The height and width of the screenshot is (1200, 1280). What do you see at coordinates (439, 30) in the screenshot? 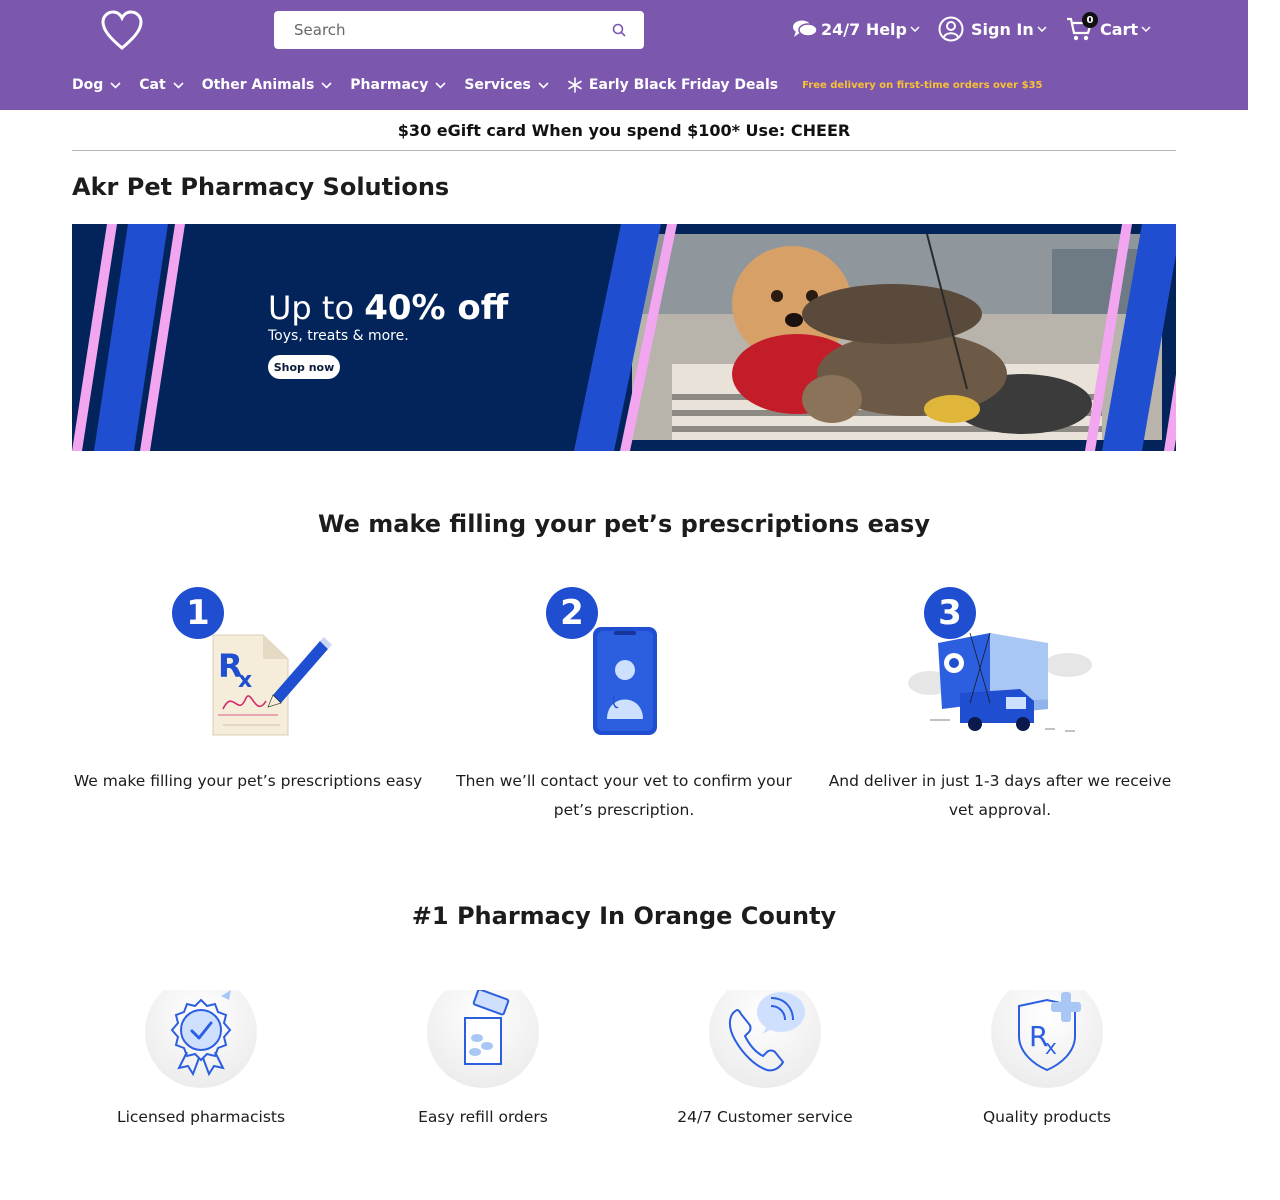
I see `search-input` at bounding box center [439, 30].